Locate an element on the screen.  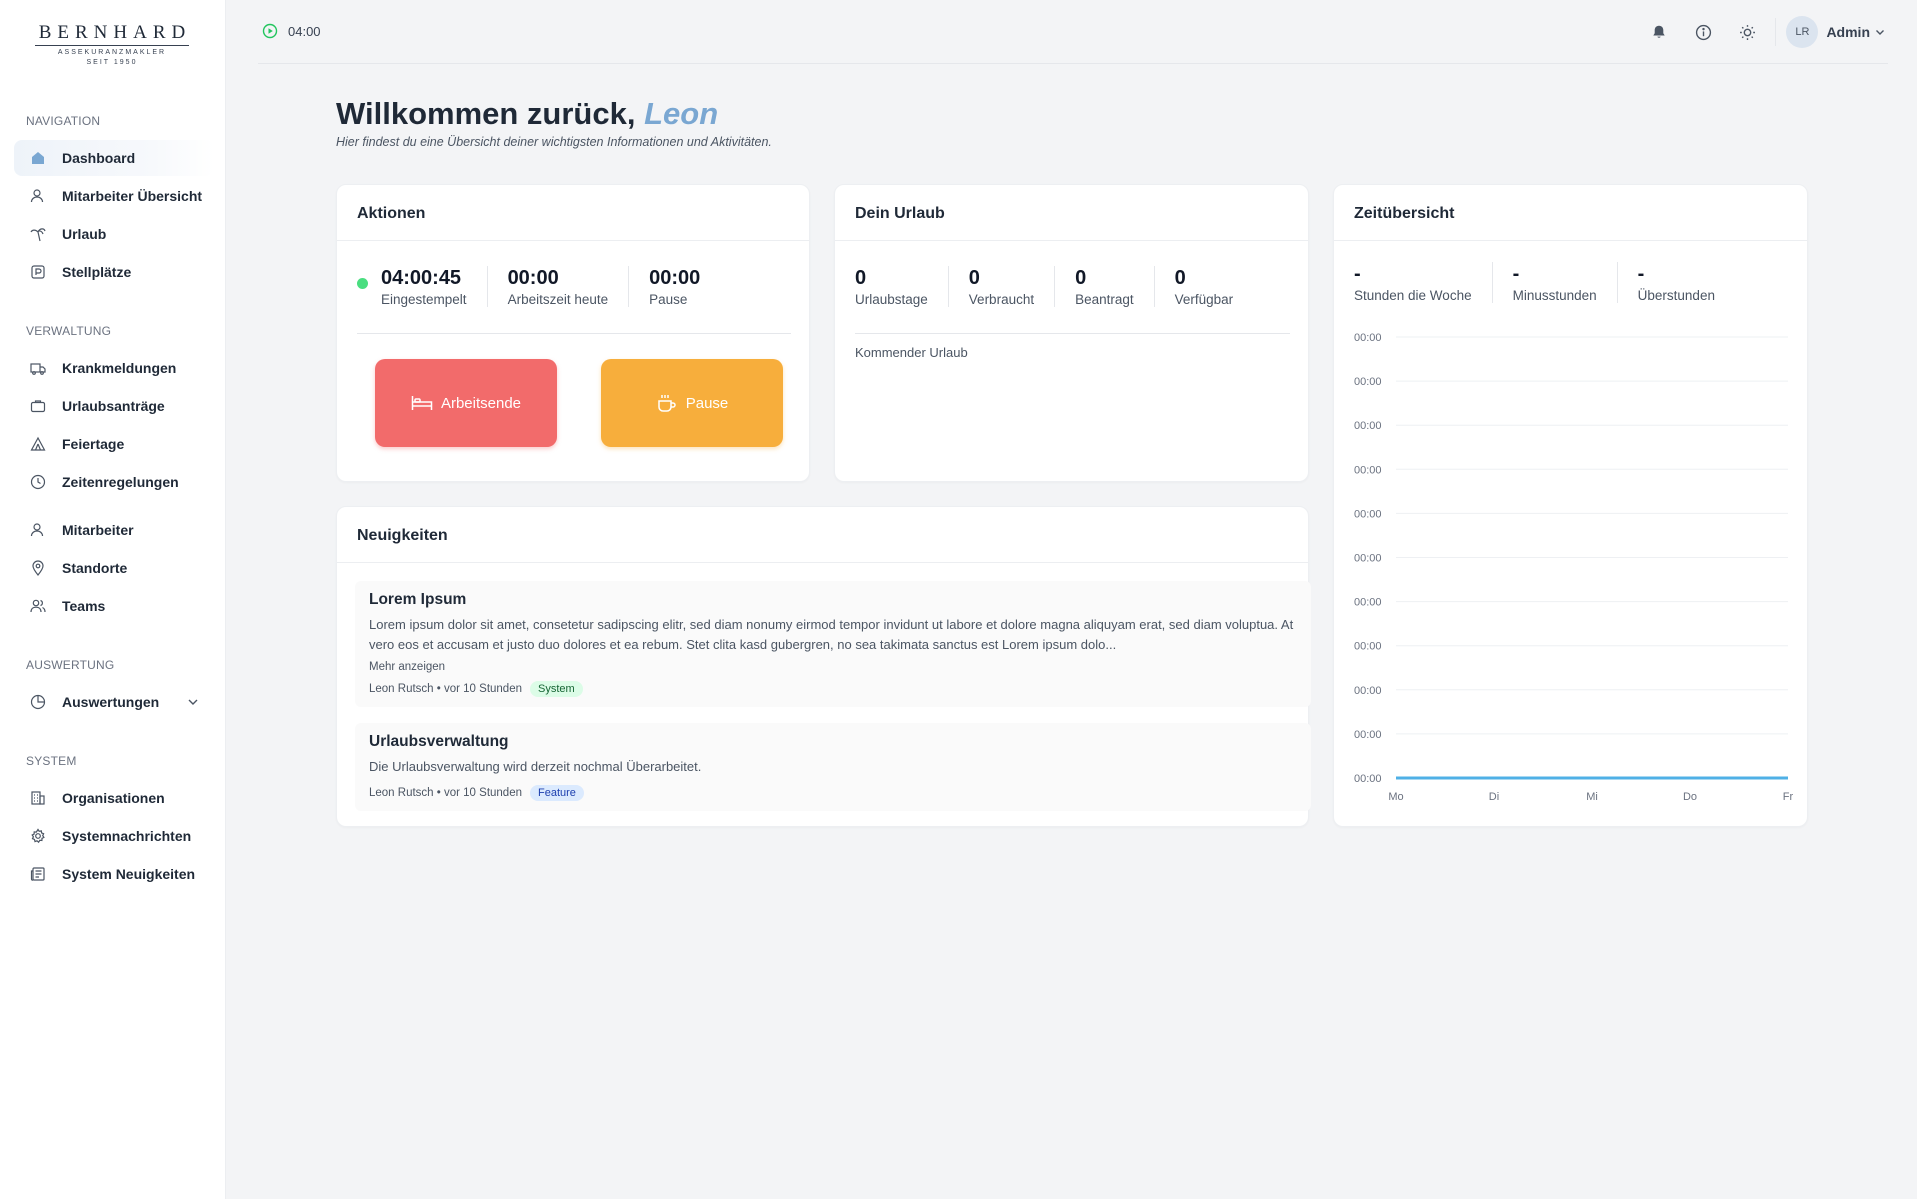
sidebar-item-system-neuigkeiten: System Neuigkeiten is located at coordinates (114, 874).